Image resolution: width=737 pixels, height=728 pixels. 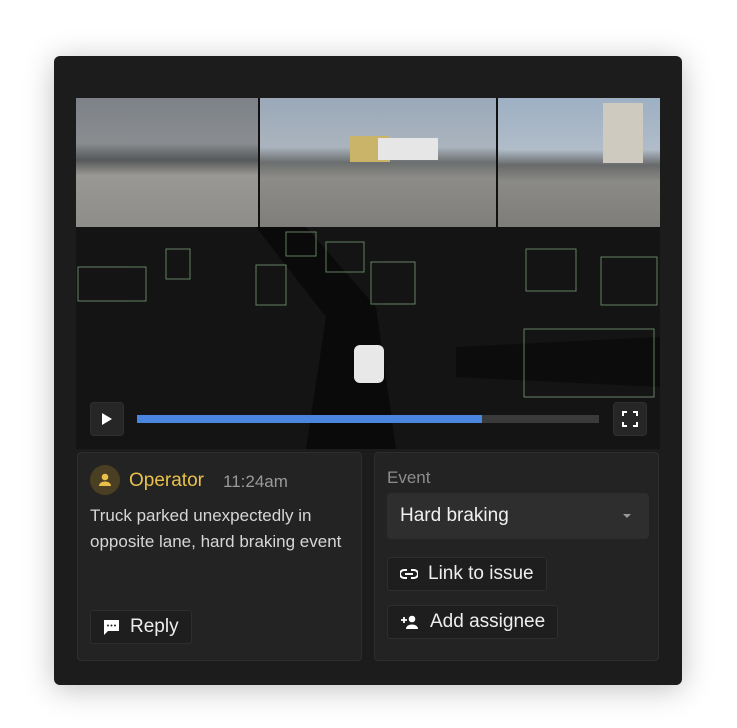 I want to click on play-icon, so click(x=107, y=419).